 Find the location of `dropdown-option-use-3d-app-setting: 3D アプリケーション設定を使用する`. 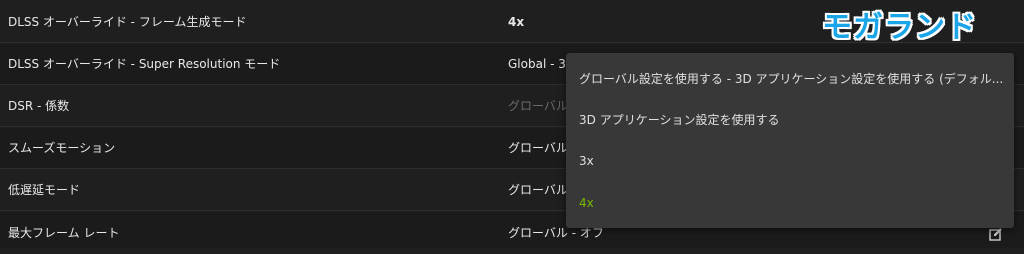

dropdown-option-use-3d-app-setting: 3D アプリケーション設定を使用する is located at coordinates (791, 120).